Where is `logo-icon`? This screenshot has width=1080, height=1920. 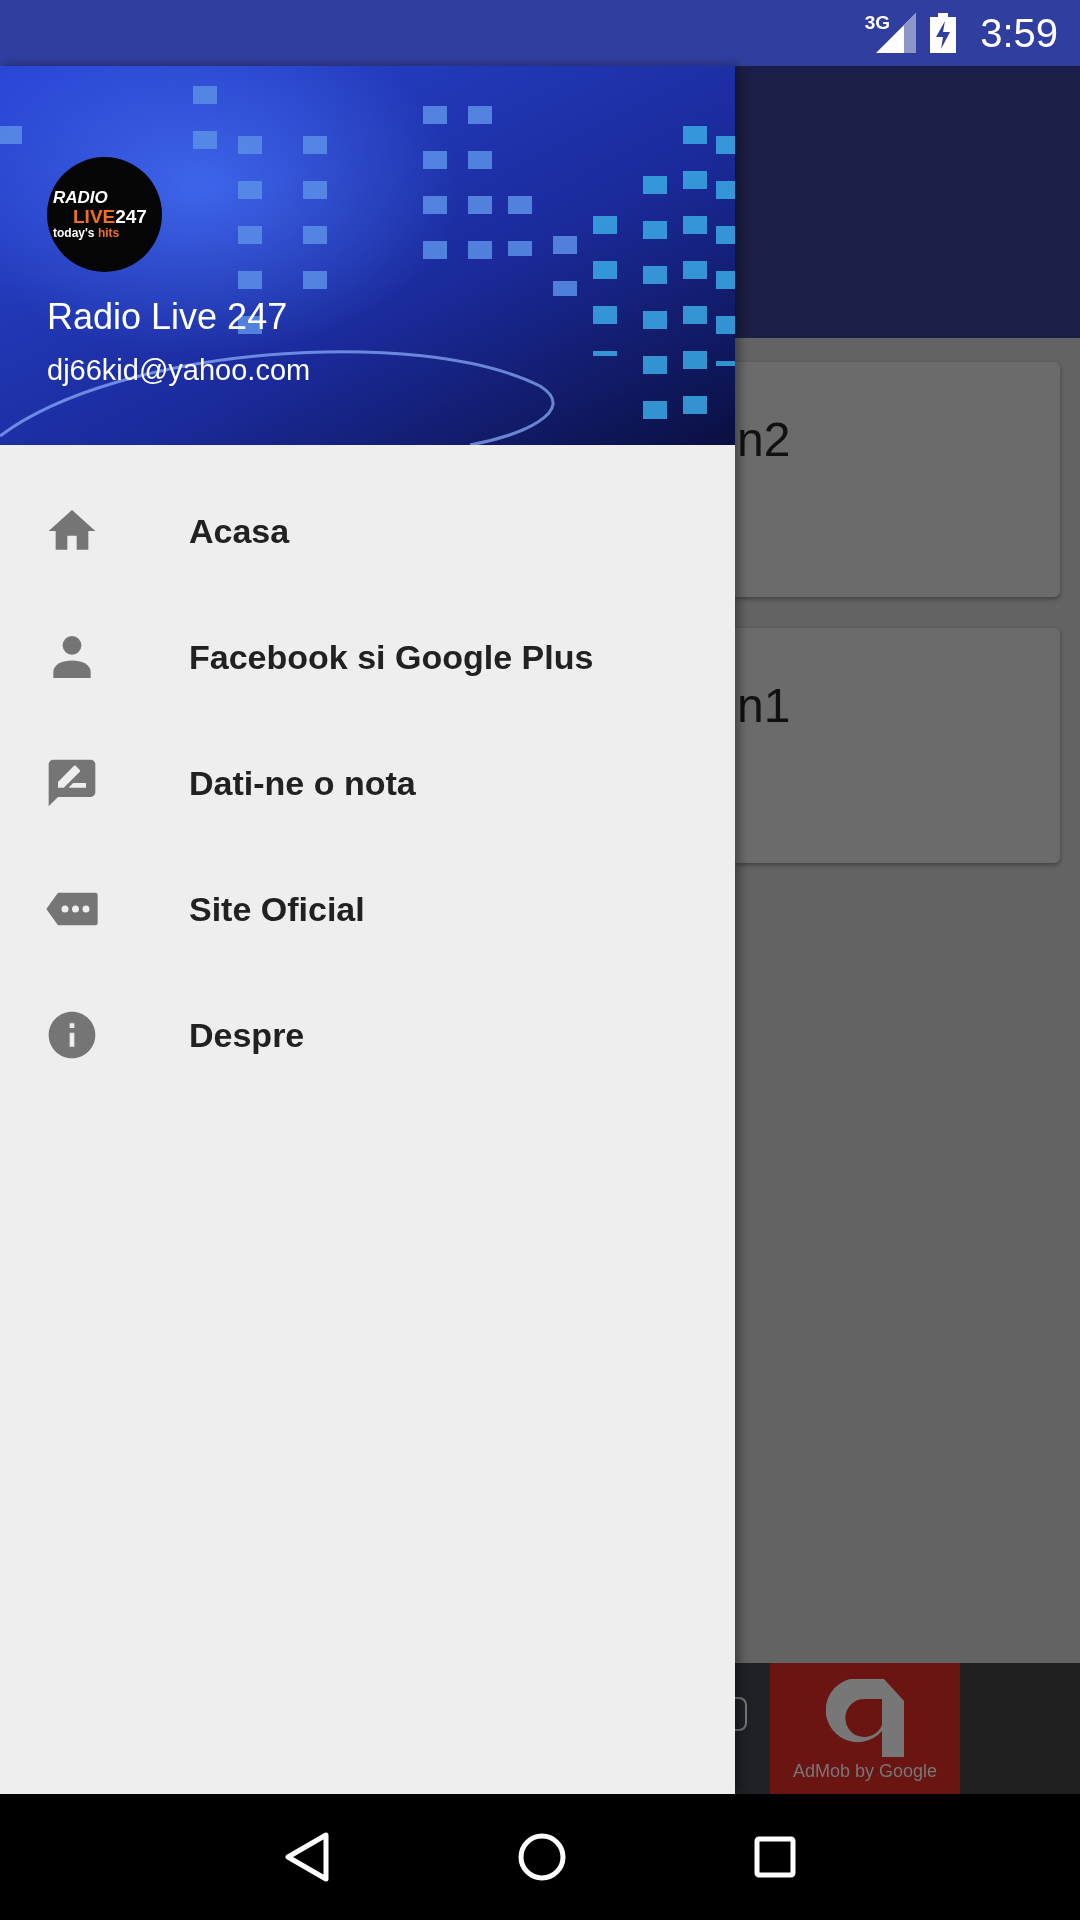 logo-icon is located at coordinates (865, 1718).